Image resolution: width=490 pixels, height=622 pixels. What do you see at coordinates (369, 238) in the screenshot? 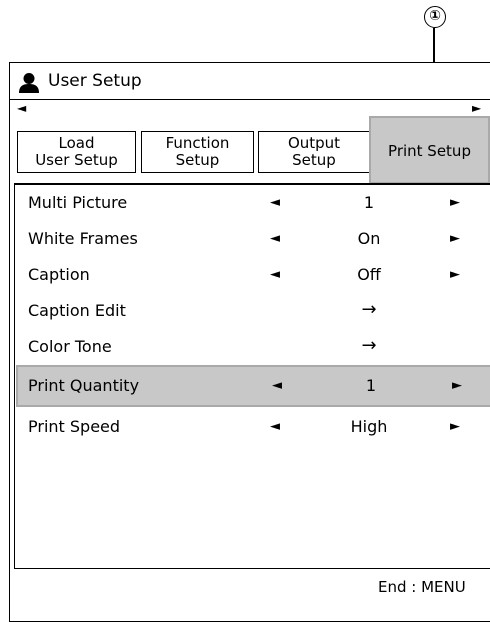
I see `row-value: On` at bounding box center [369, 238].